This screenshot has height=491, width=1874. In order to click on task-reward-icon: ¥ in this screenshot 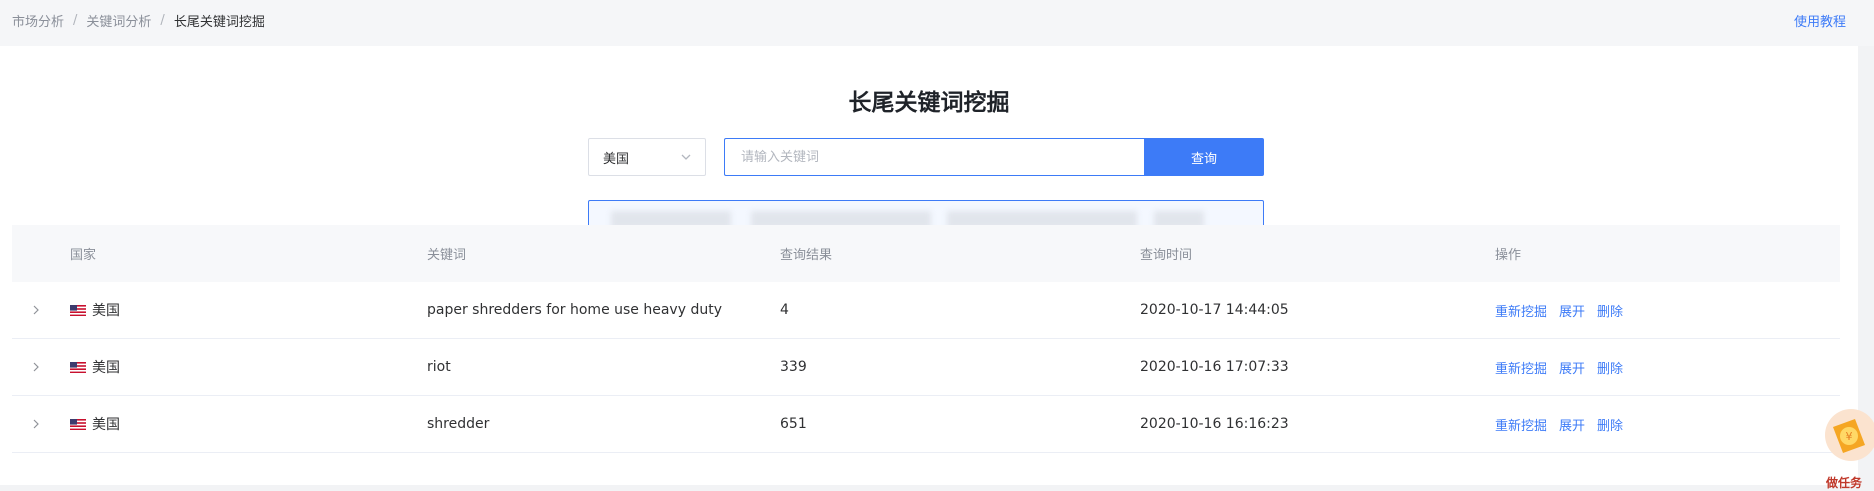, I will do `click(1844, 445)`.